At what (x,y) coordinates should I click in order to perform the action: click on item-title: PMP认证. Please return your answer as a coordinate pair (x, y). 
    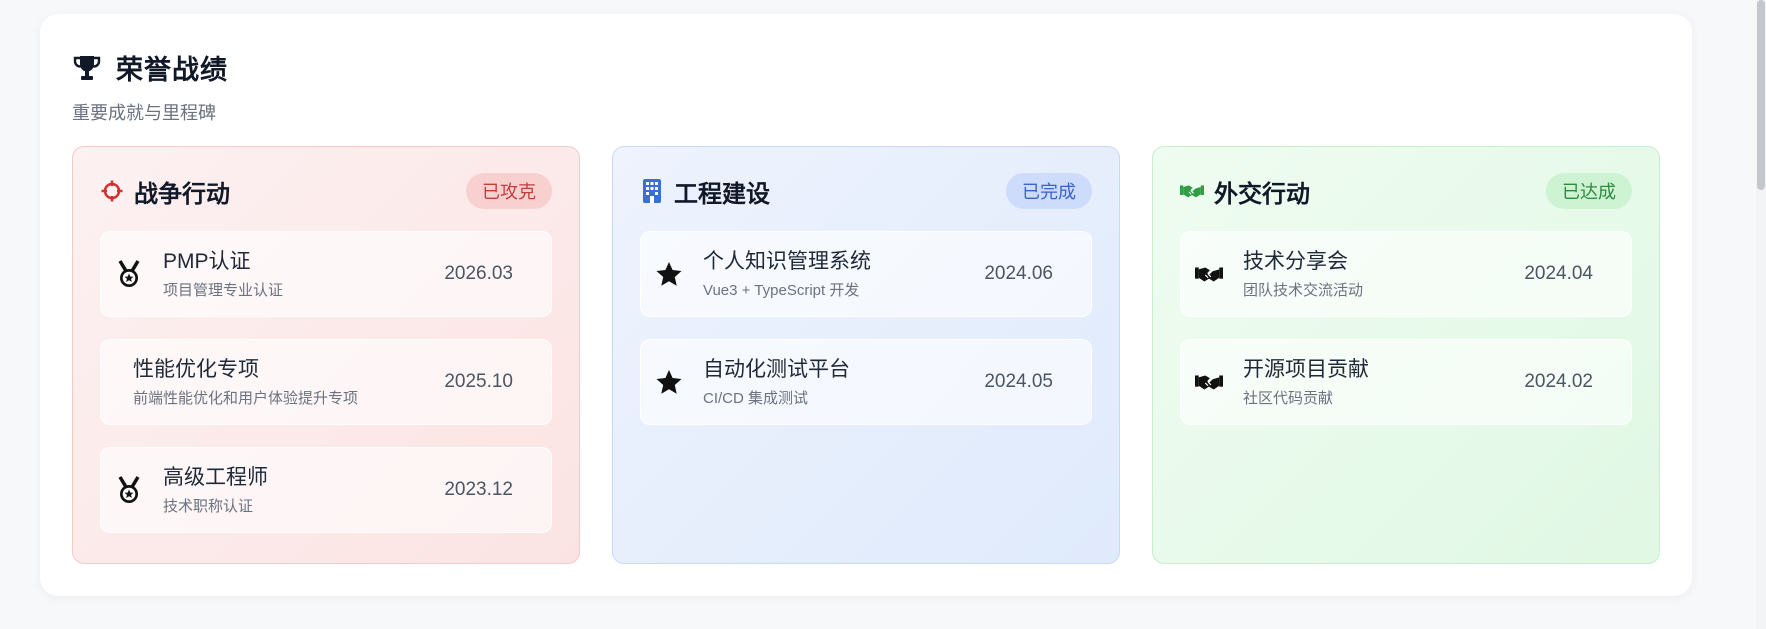
    Looking at the image, I should click on (207, 261).